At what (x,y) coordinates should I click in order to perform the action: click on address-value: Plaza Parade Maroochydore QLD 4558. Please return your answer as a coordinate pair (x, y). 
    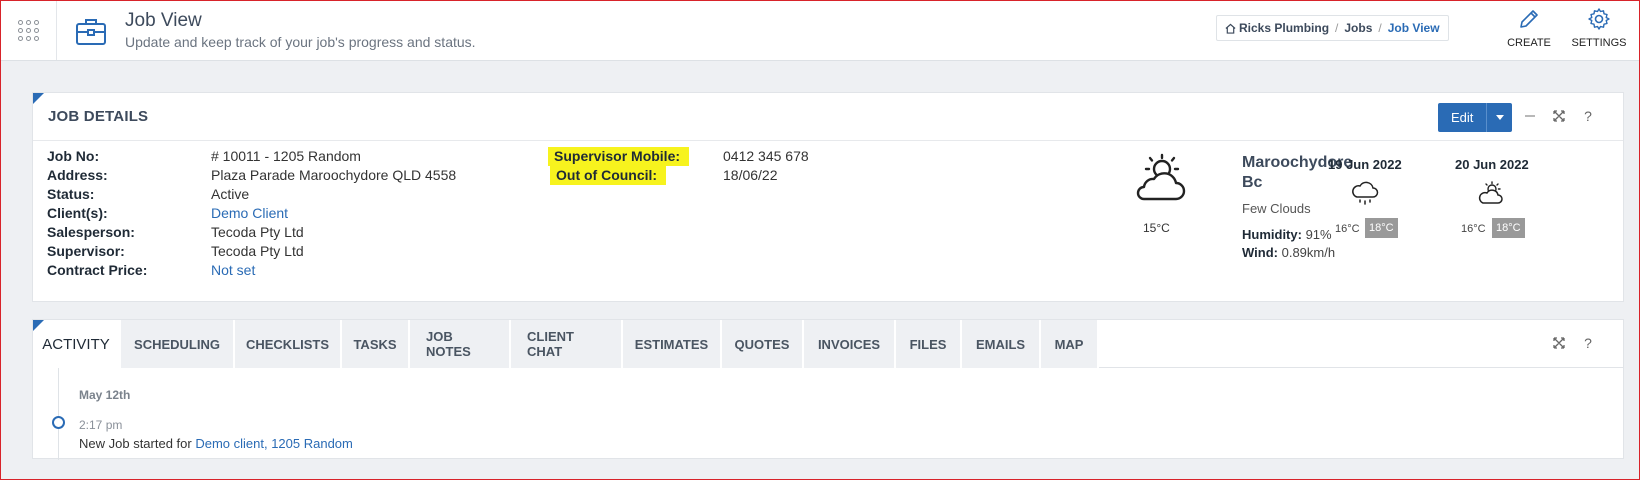
    Looking at the image, I should click on (334, 175).